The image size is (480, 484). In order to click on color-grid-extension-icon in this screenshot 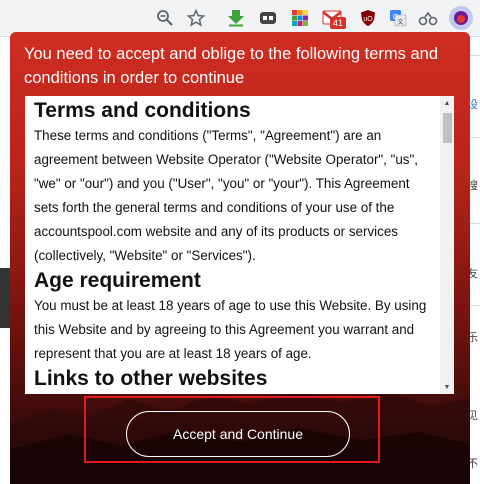, I will do `click(300, 18)`.